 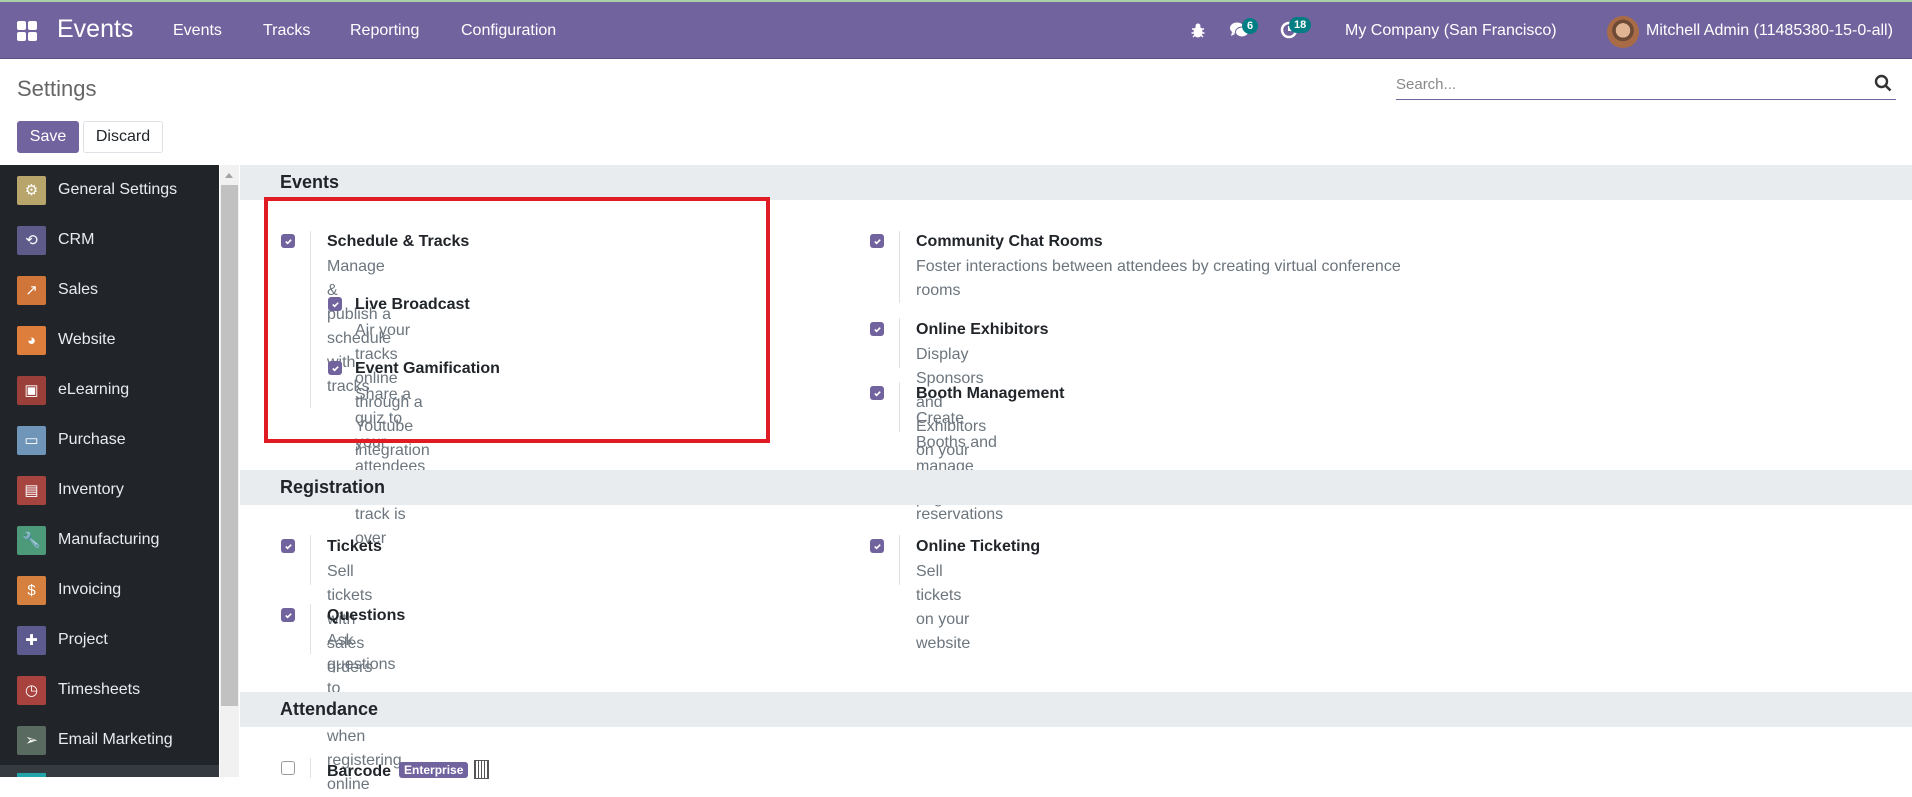 What do you see at coordinates (83, 639) in the screenshot?
I see `sidebar-item-label: Project` at bounding box center [83, 639].